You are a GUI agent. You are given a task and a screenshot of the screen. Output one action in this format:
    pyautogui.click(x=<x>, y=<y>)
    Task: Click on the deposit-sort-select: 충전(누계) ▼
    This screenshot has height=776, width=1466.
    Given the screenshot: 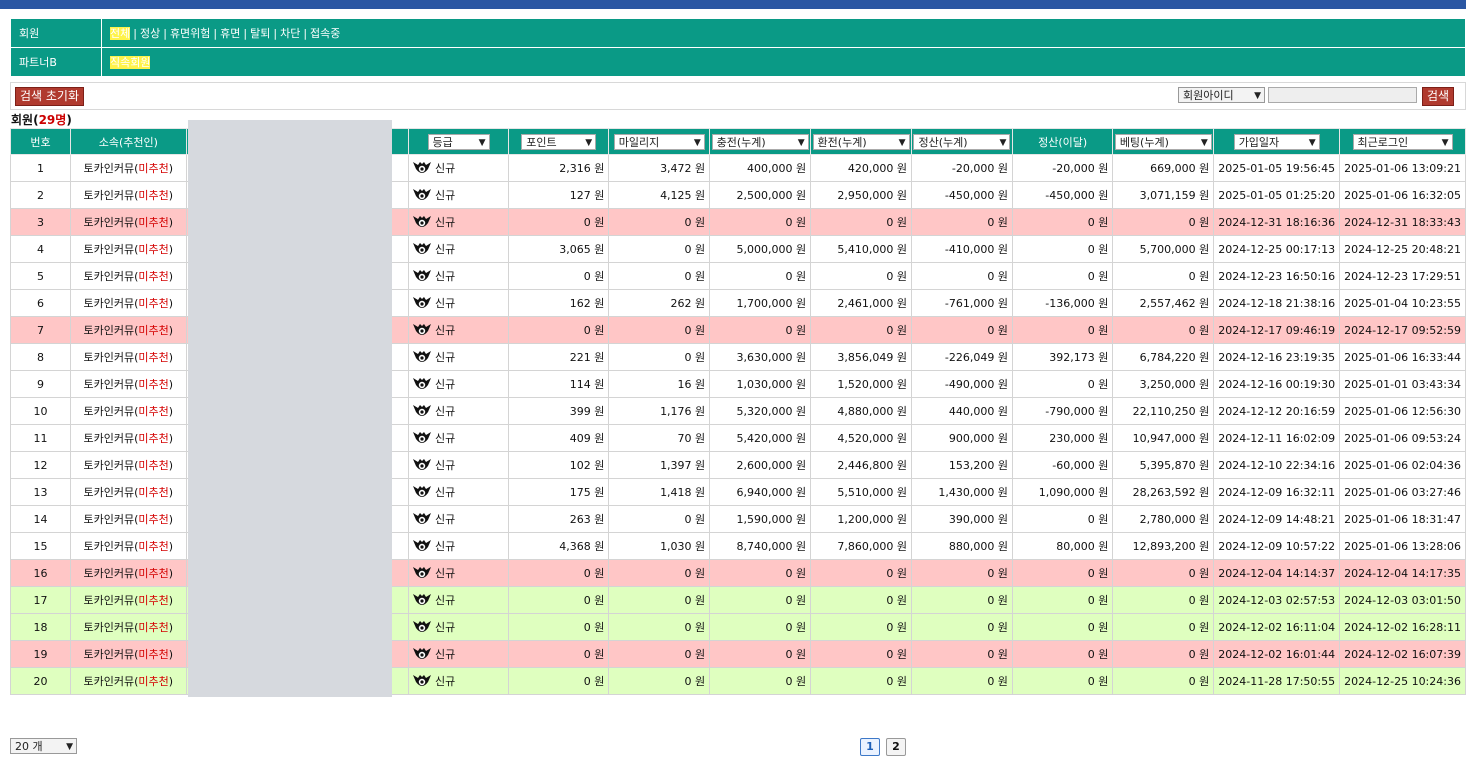 What is the action you would take?
    pyautogui.click(x=760, y=141)
    